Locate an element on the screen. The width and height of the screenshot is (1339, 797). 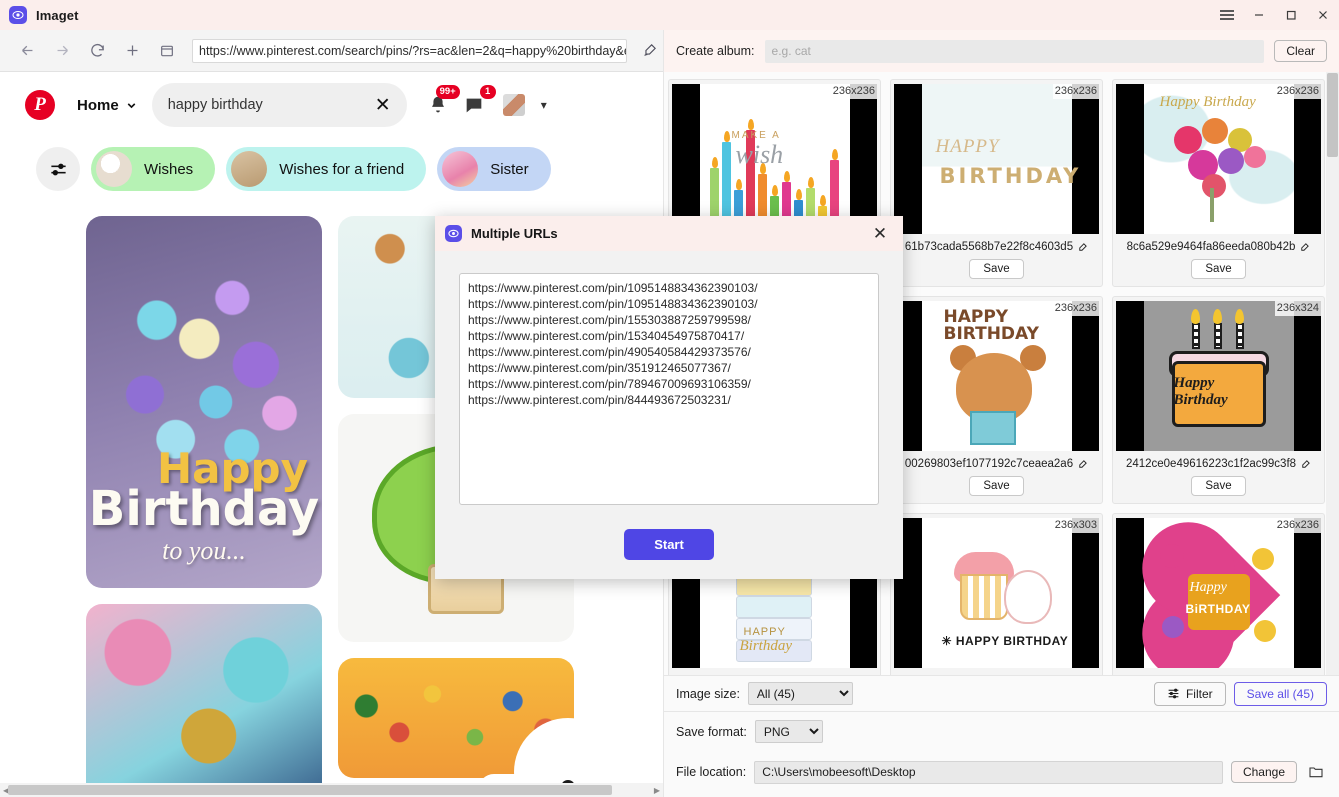
thumb-text: ✳ HAPPY BIRTHDAY is located at coordinates (1005, 641).